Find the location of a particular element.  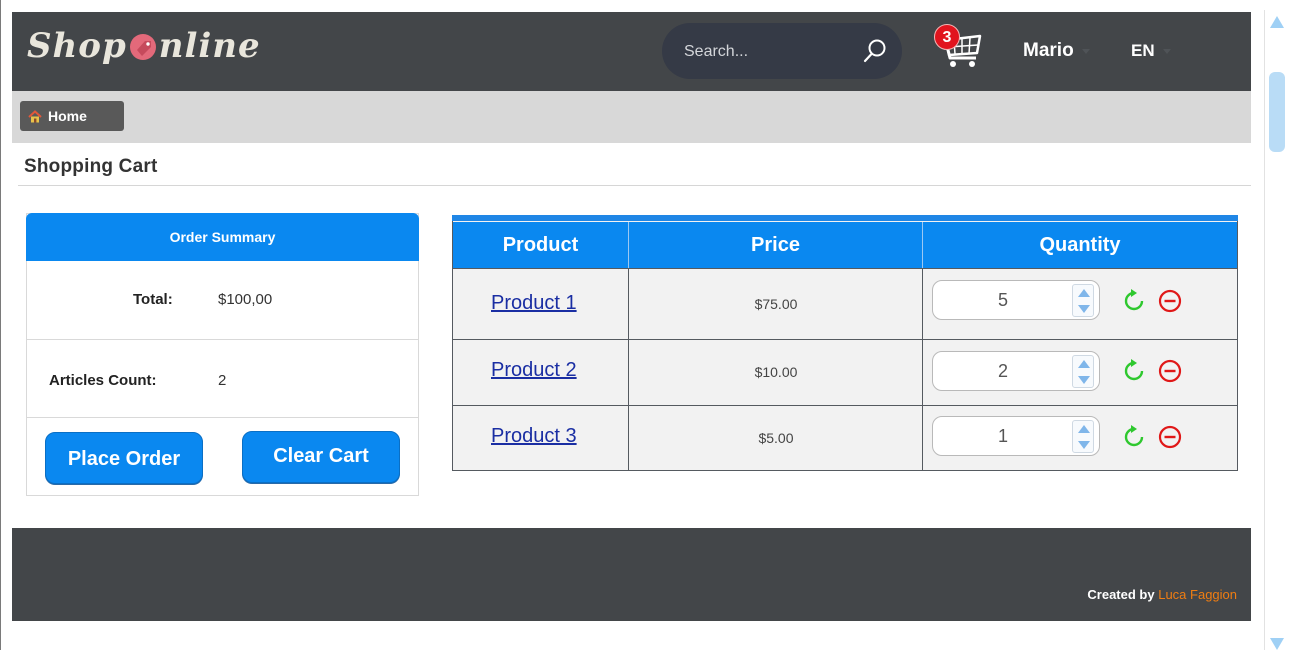

quantity-value: 5 is located at coordinates (1003, 300).